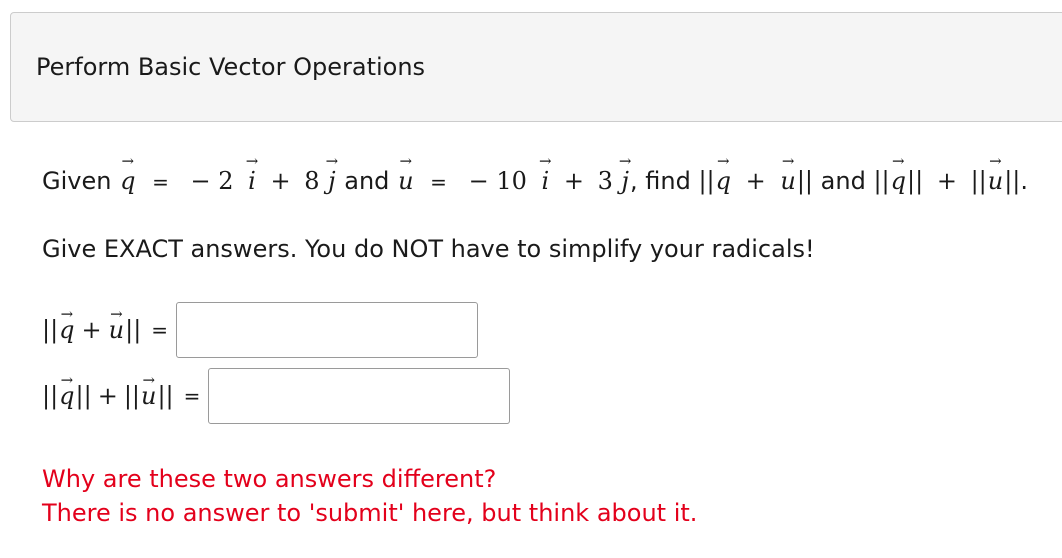 This screenshot has width=1062, height=558. I want to click on unit-vector-j-2: j →, so click(625, 174).